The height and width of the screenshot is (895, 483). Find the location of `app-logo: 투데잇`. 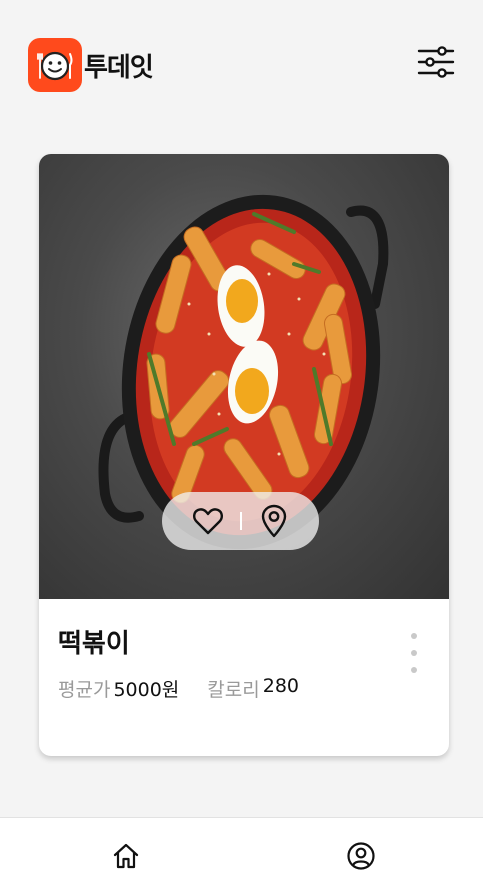

app-logo: 투데잇 is located at coordinates (91, 65).